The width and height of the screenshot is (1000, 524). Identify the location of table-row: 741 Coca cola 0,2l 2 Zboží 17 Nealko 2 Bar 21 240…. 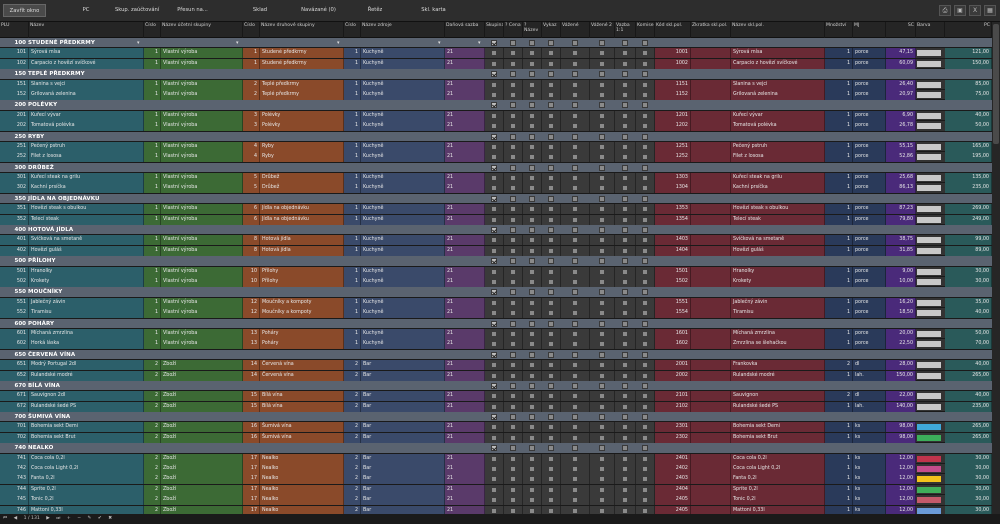
(496, 459).